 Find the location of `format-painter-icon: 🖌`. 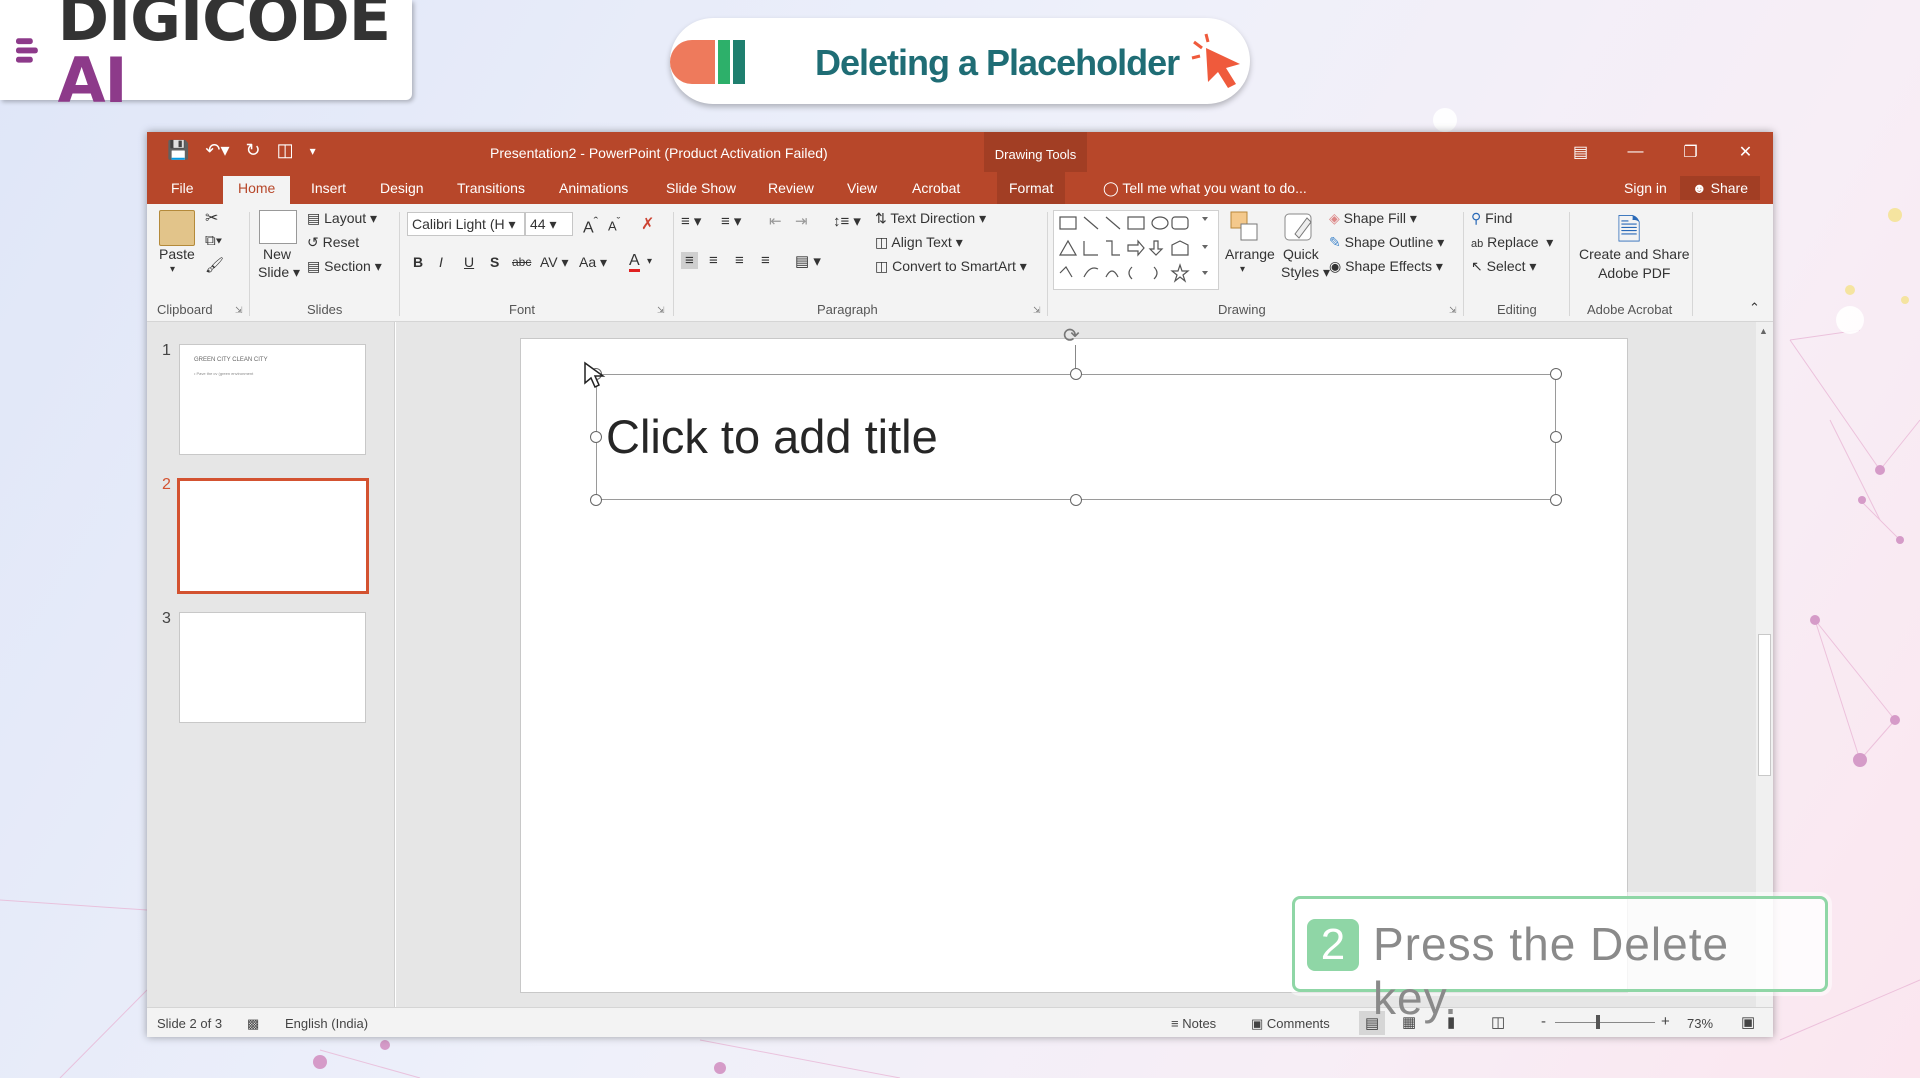

format-painter-icon: 🖌 is located at coordinates (214, 265).